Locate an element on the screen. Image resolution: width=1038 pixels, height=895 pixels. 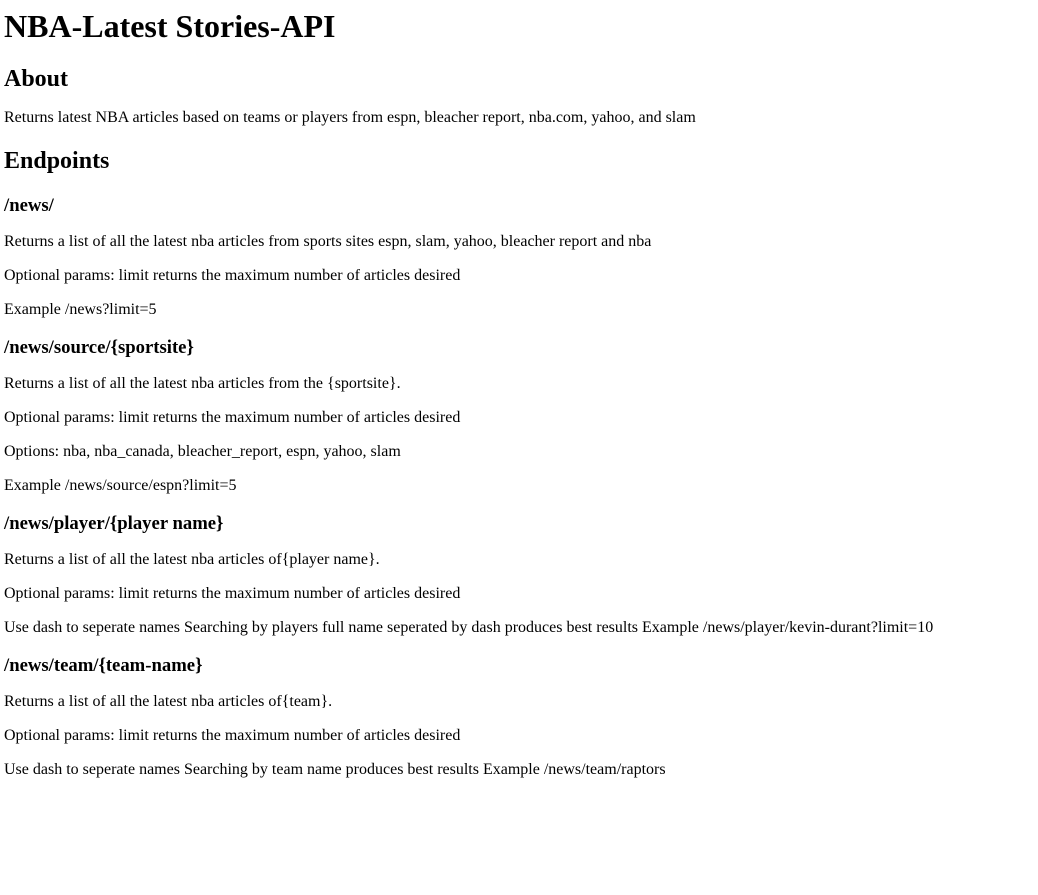
endpoint-example: Example /news/source/espn?limit=5 is located at coordinates (120, 485).